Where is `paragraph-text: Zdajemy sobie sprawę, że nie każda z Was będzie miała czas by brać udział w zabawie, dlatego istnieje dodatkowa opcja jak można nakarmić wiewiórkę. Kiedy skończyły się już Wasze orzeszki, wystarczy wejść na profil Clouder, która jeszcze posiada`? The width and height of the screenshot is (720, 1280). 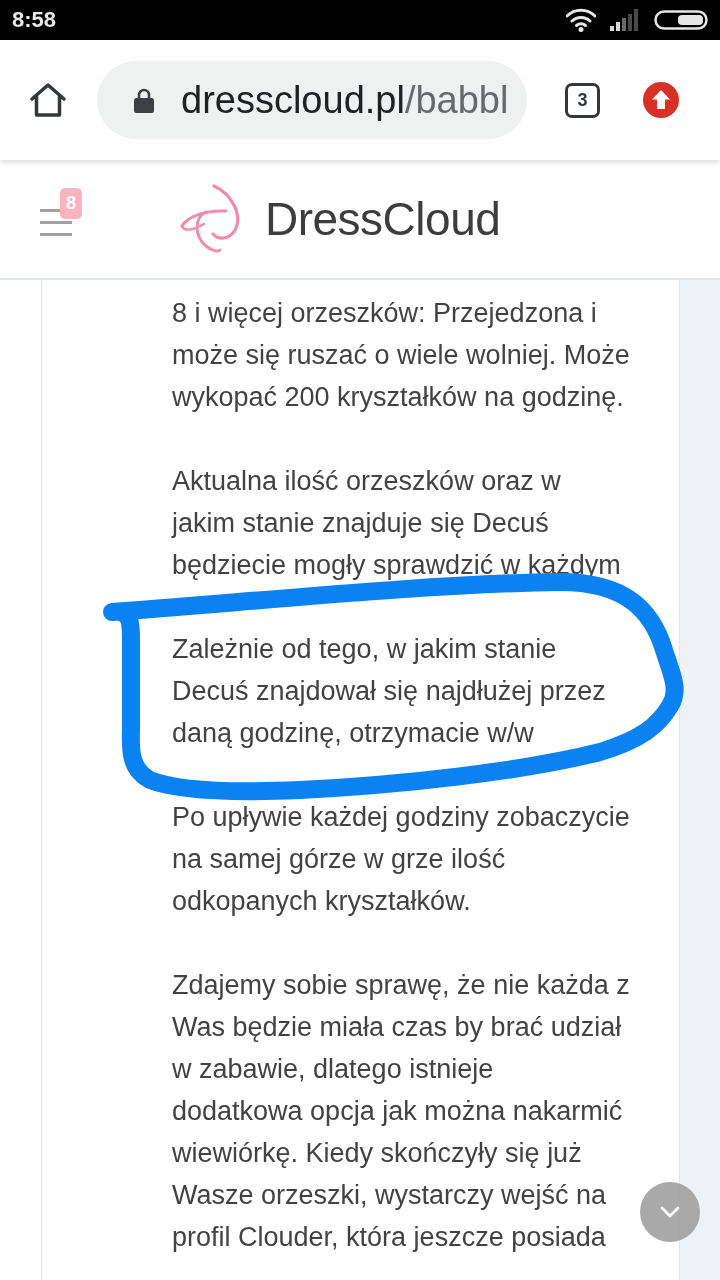 paragraph-text: Zdajemy sobie sprawę, że nie każda z Was będzie miała czas by brać udział w zabawie, dlatego istnieje dodatkowa opcja jak można nakarmić wiewiórkę. Kiedy skończyły się już Wasze orzeszki, wystarczy wejść na profil Clouder, która jeszcze posiada is located at coordinates (401, 1111).